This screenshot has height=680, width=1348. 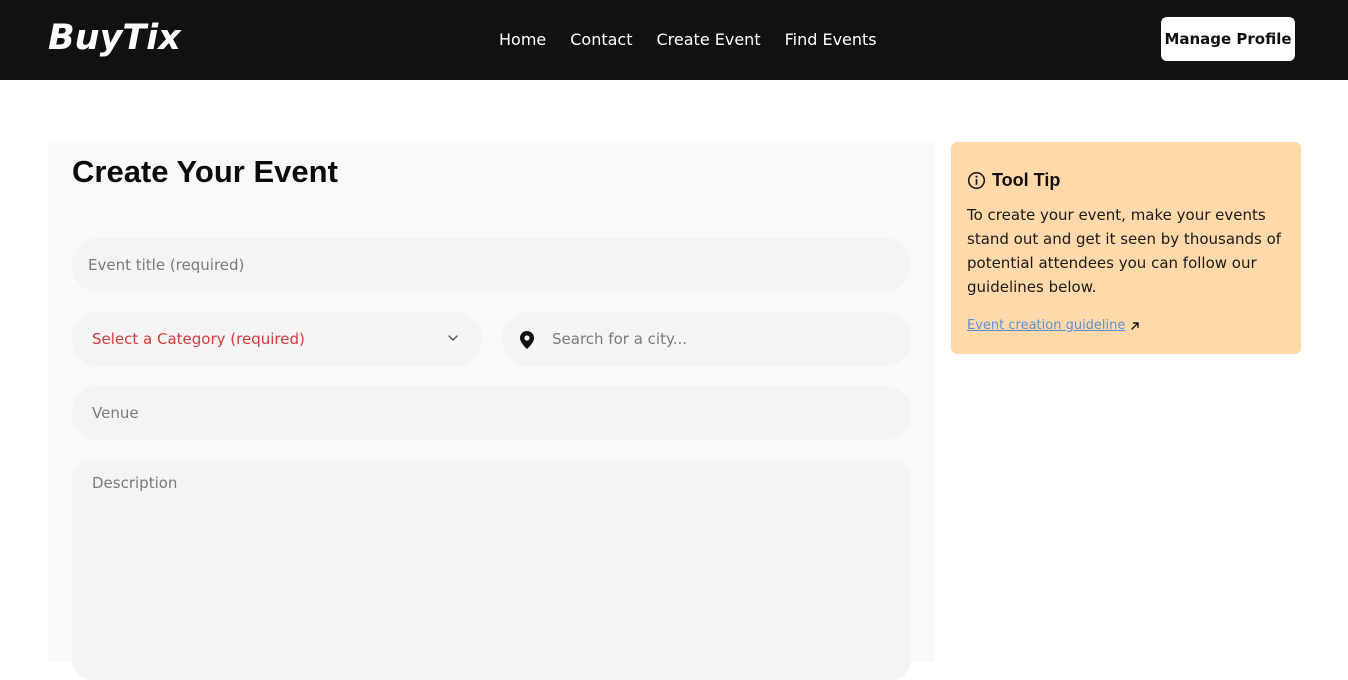 I want to click on external-link-icon, so click(x=1135, y=325).